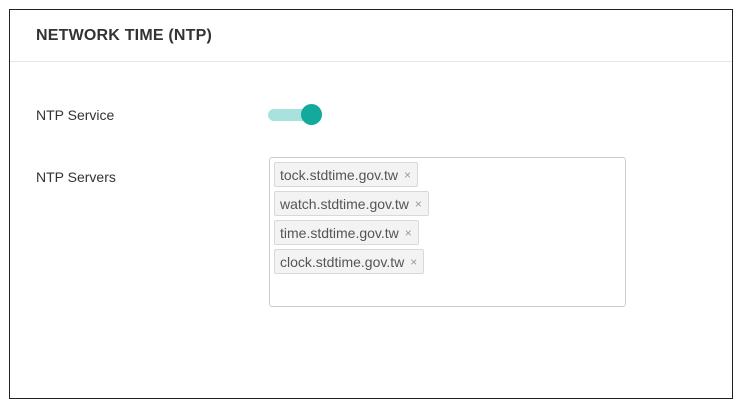 The image size is (735, 399). I want to click on server-tag-label: time.stdtime.gov.tw, so click(339, 232).